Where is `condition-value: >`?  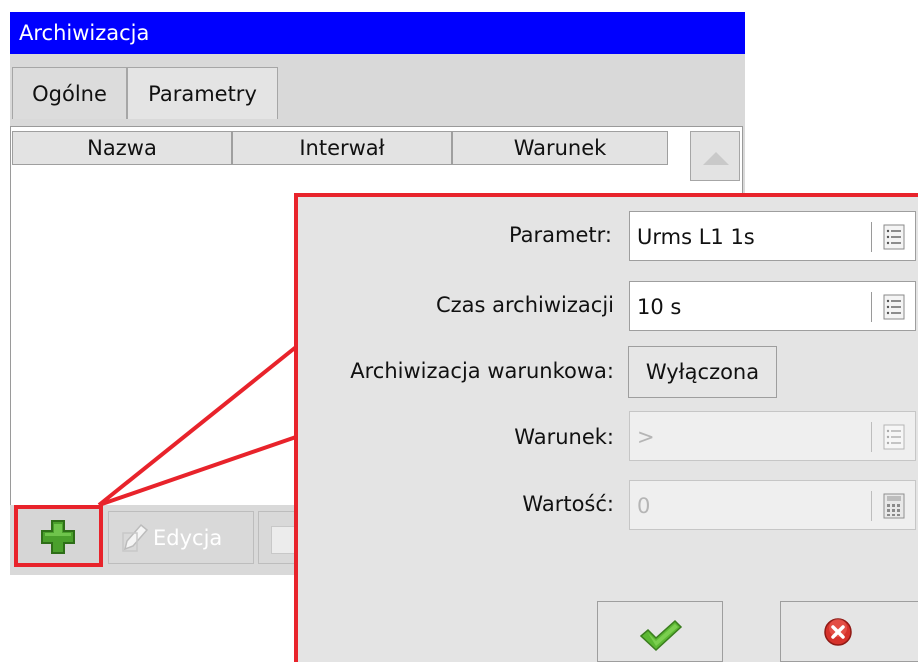 condition-value: > is located at coordinates (646, 437).